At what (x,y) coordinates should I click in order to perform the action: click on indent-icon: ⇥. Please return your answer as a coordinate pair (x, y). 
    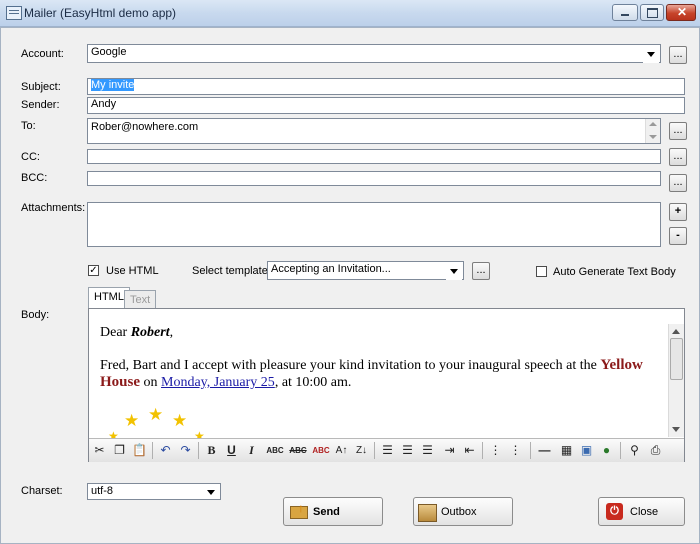
    Looking at the image, I should click on (449, 450).